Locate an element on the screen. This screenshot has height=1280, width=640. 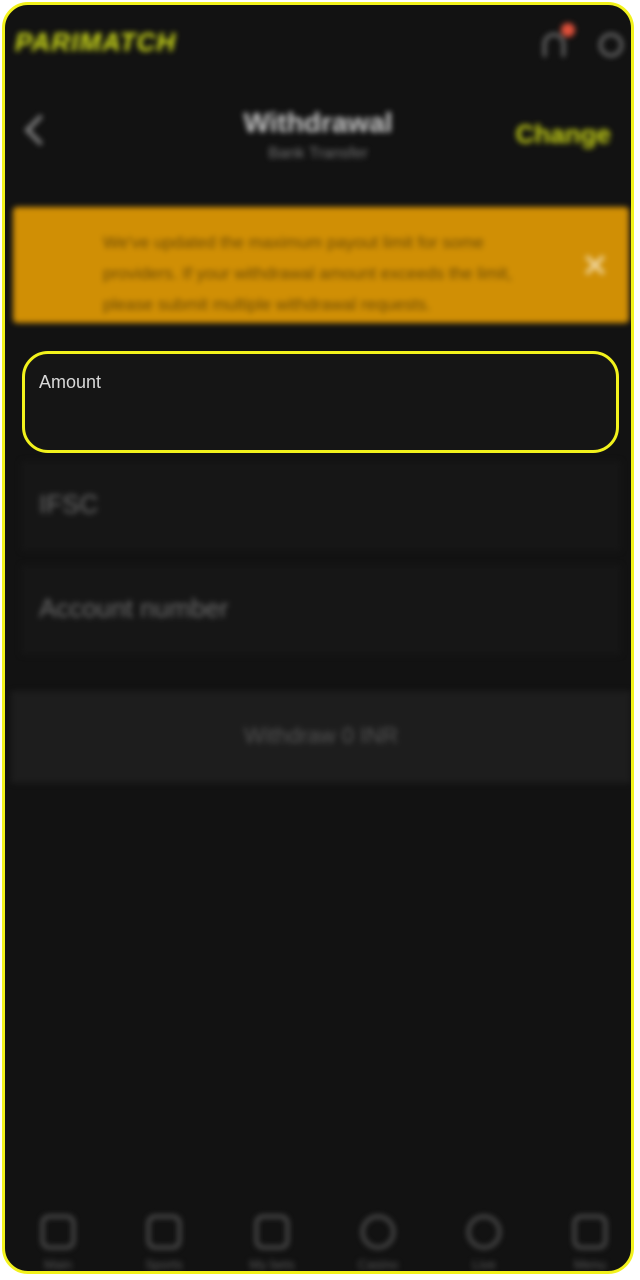
bottom-navigation: Main Sports My bets Casino Live Menu is located at coordinates (318, 1238).